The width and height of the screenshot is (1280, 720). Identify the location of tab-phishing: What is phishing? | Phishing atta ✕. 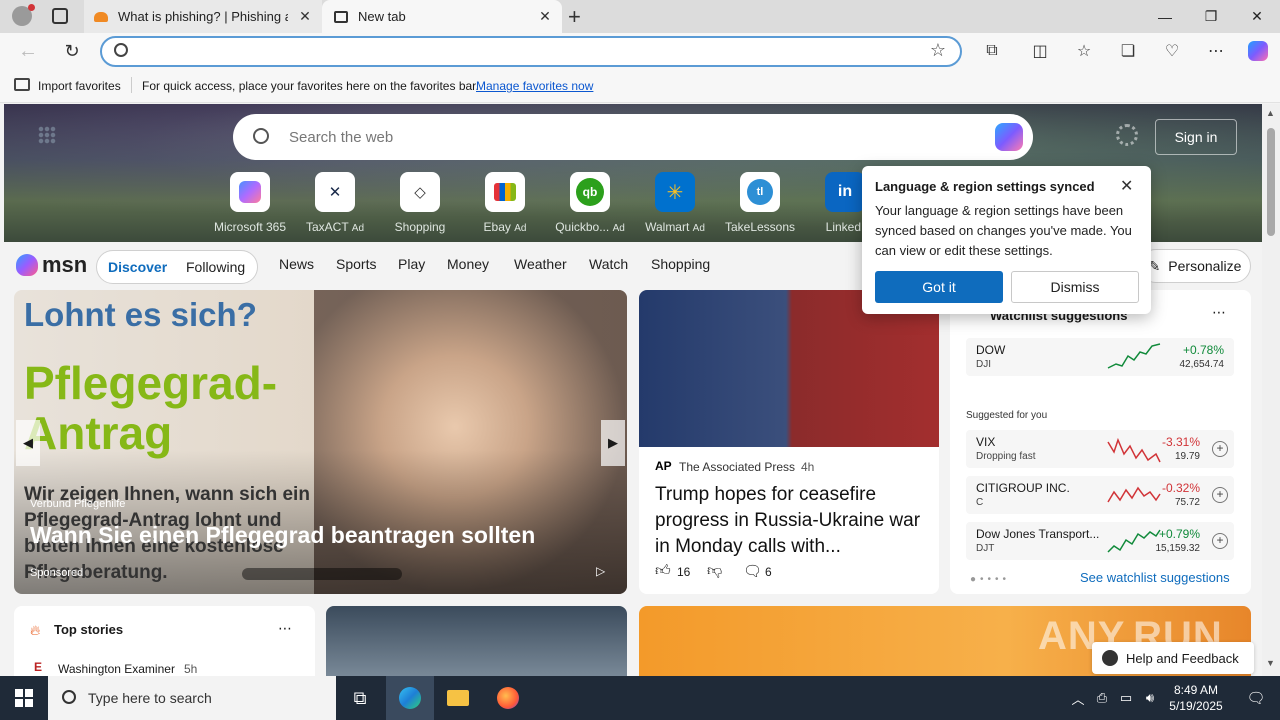
(203, 16).